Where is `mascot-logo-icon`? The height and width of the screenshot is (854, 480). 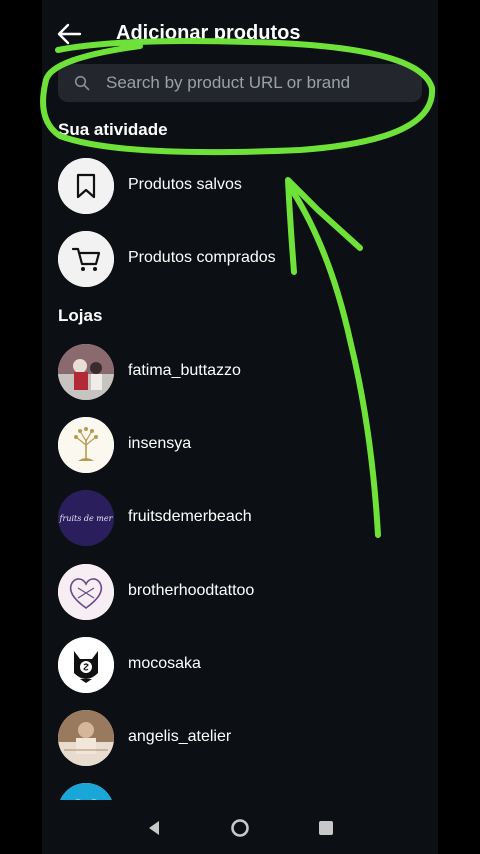
mascot-logo-icon is located at coordinates (86, 665).